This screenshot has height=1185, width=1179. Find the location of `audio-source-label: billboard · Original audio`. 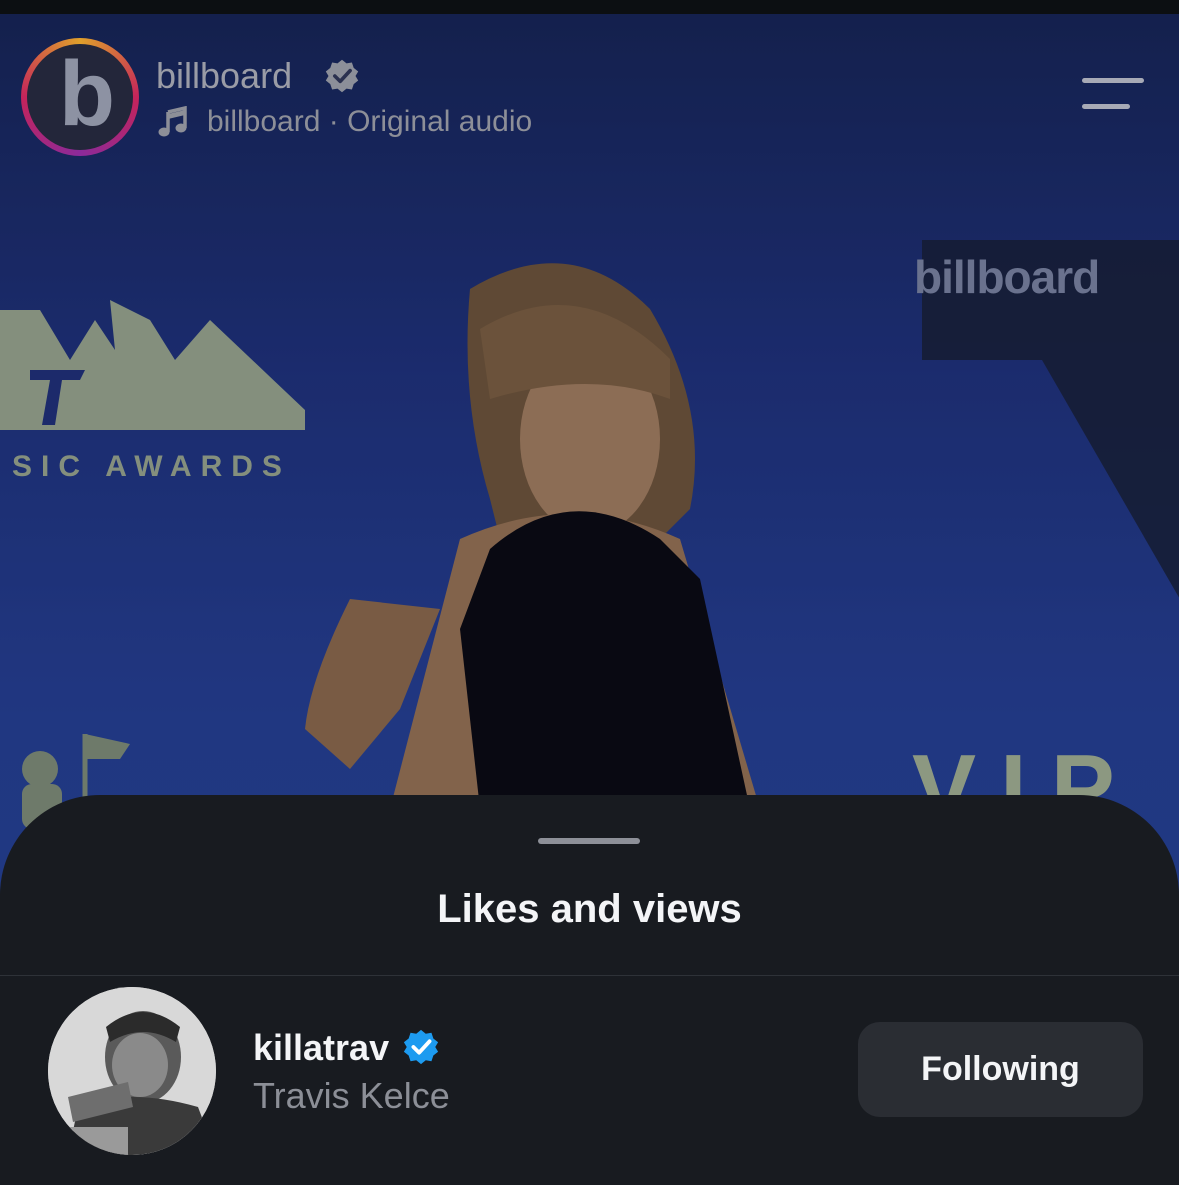

audio-source-label: billboard · Original audio is located at coordinates (369, 122).